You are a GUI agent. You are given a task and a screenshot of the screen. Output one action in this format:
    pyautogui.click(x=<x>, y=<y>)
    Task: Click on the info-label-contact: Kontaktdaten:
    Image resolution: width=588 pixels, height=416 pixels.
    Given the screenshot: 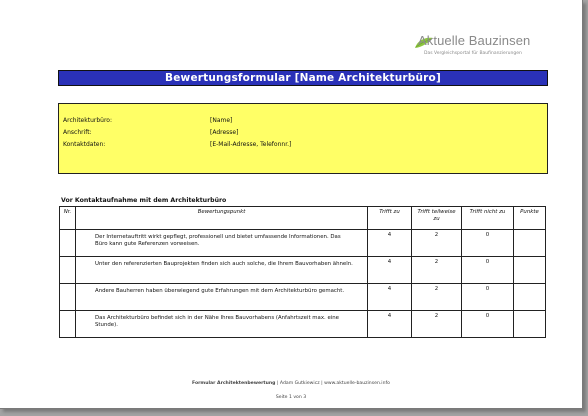 What is the action you would take?
    pyautogui.click(x=84, y=144)
    